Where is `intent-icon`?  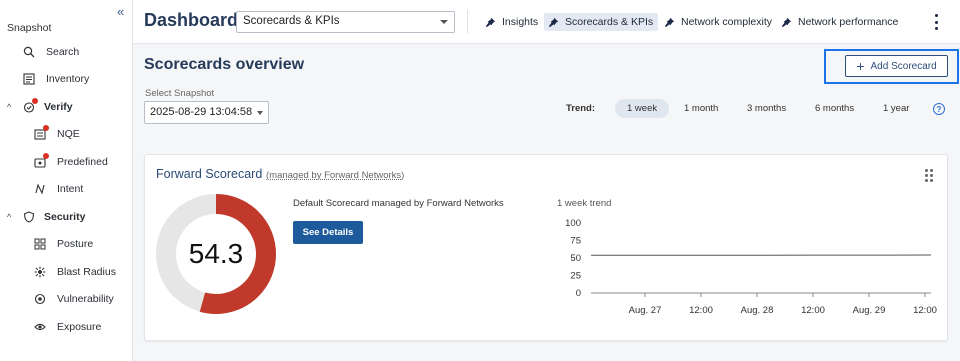 intent-icon is located at coordinates (40, 189).